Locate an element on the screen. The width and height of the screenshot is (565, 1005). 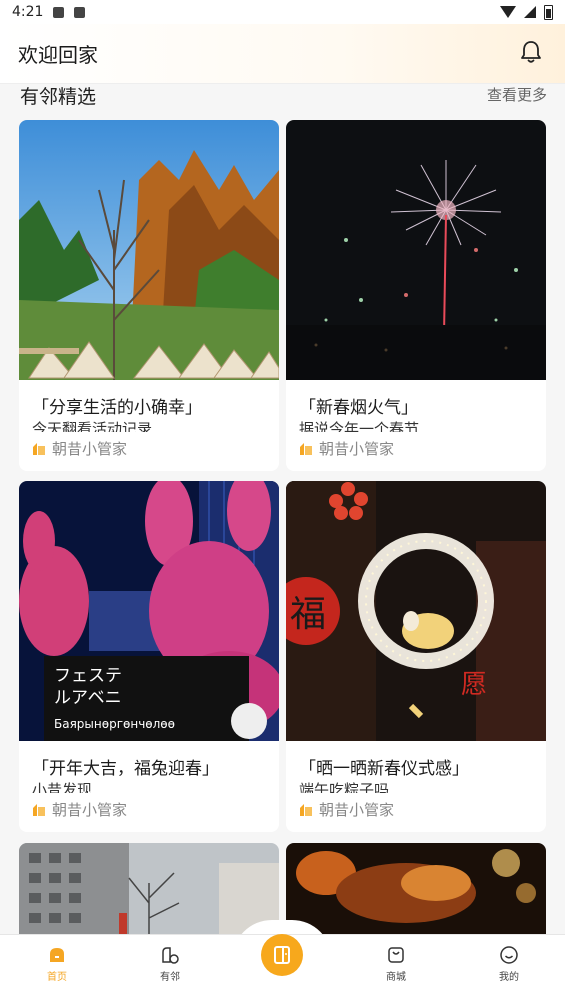
nav-label: 有邻 is located at coordinates (170, 977).